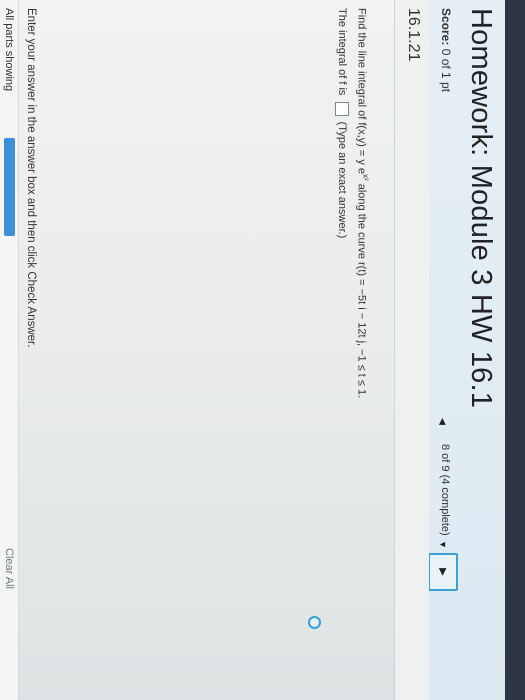 This screenshot has width=525, height=700. What do you see at coordinates (413, 35) in the screenshot?
I see `question-id: 16.1.21` at bounding box center [413, 35].